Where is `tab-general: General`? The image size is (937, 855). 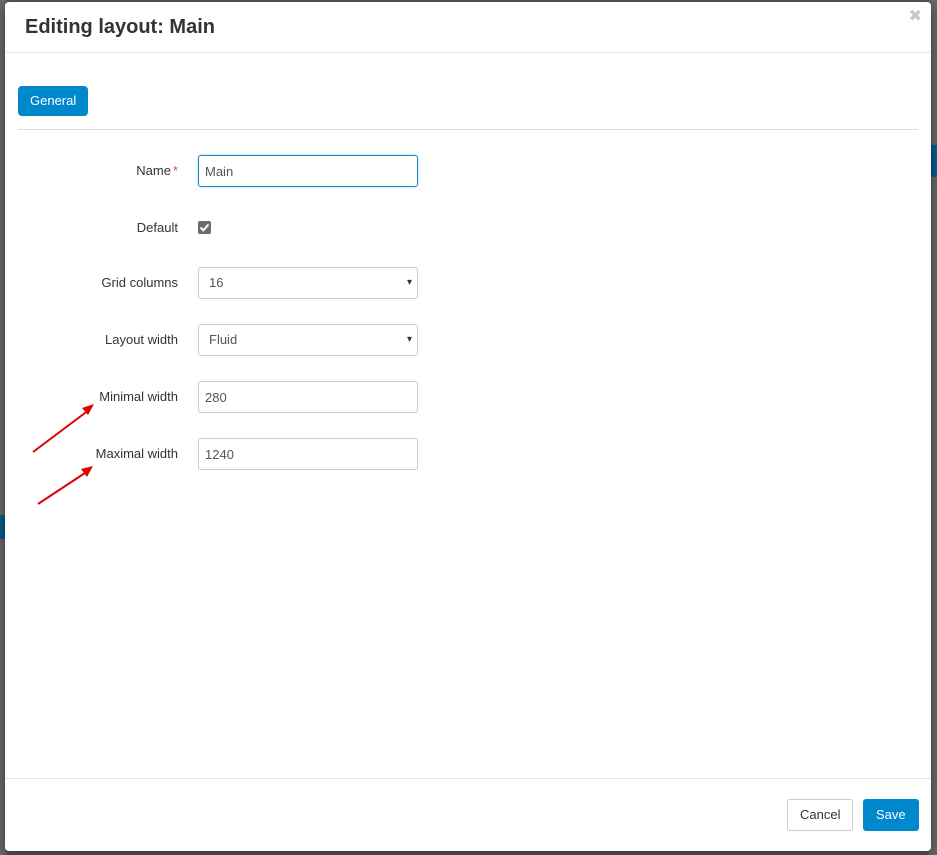
tab-general: General is located at coordinates (53, 101).